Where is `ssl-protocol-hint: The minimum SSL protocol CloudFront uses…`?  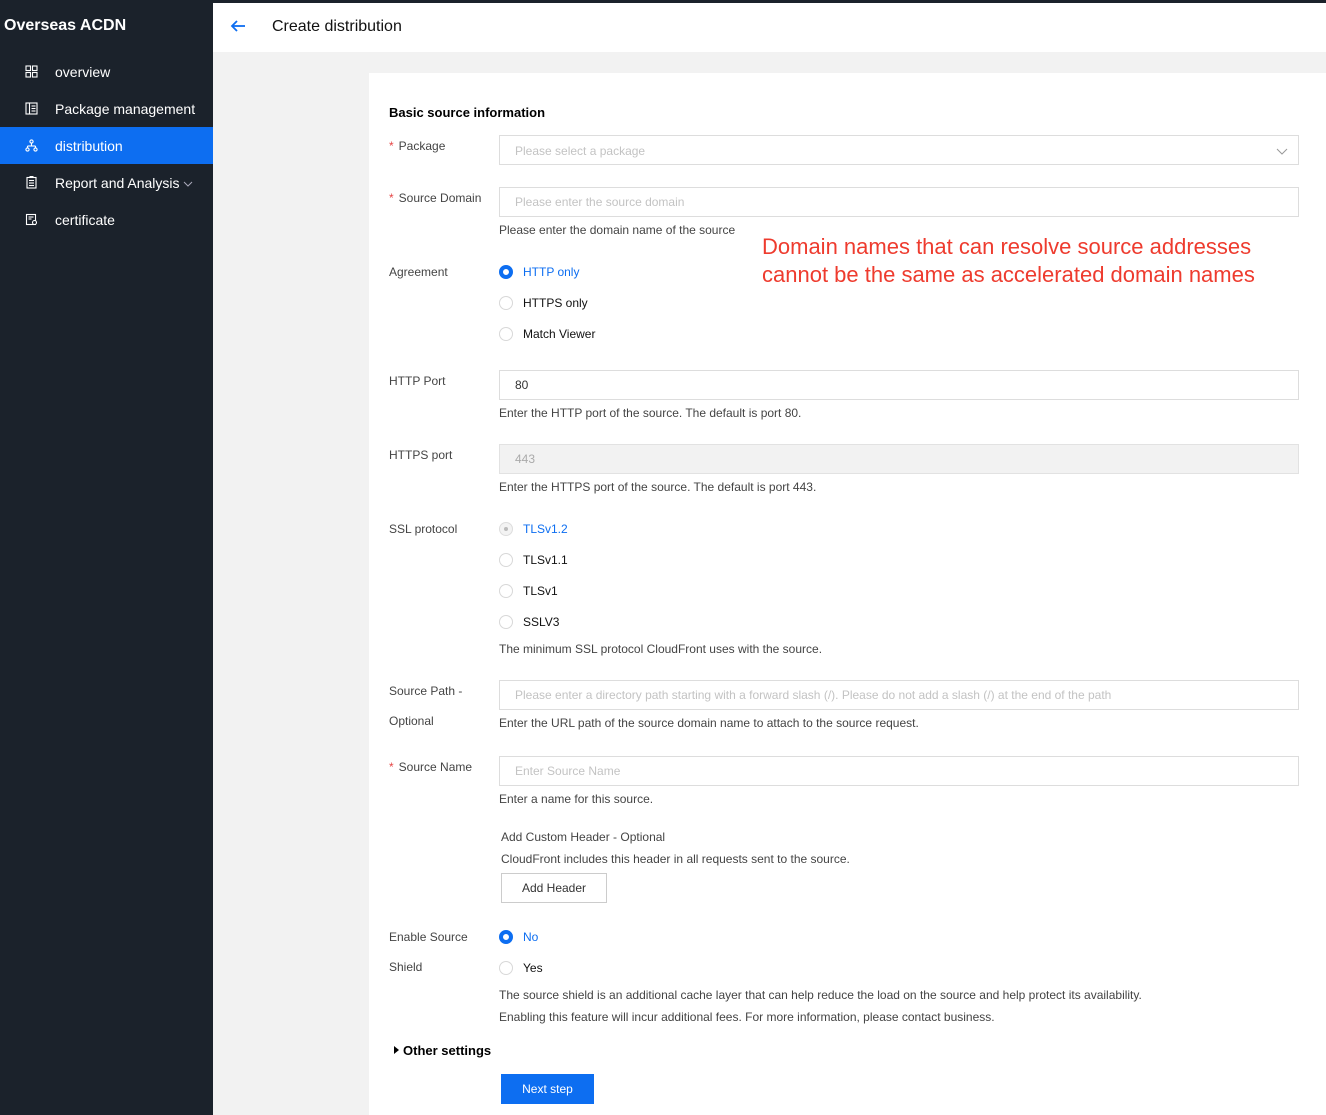 ssl-protocol-hint: The minimum SSL protocol CloudFront uses… is located at coordinates (661, 649).